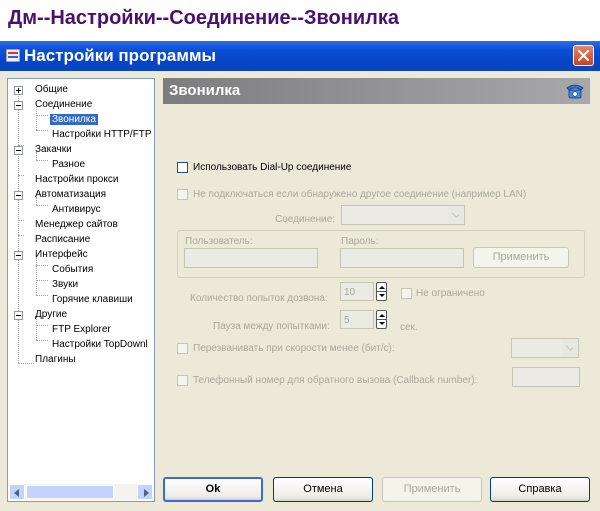 The height and width of the screenshot is (511, 600). What do you see at coordinates (102, 134) in the screenshot?
I see `tree-item-http-ftp: Настройки HTTP/FTP` at bounding box center [102, 134].